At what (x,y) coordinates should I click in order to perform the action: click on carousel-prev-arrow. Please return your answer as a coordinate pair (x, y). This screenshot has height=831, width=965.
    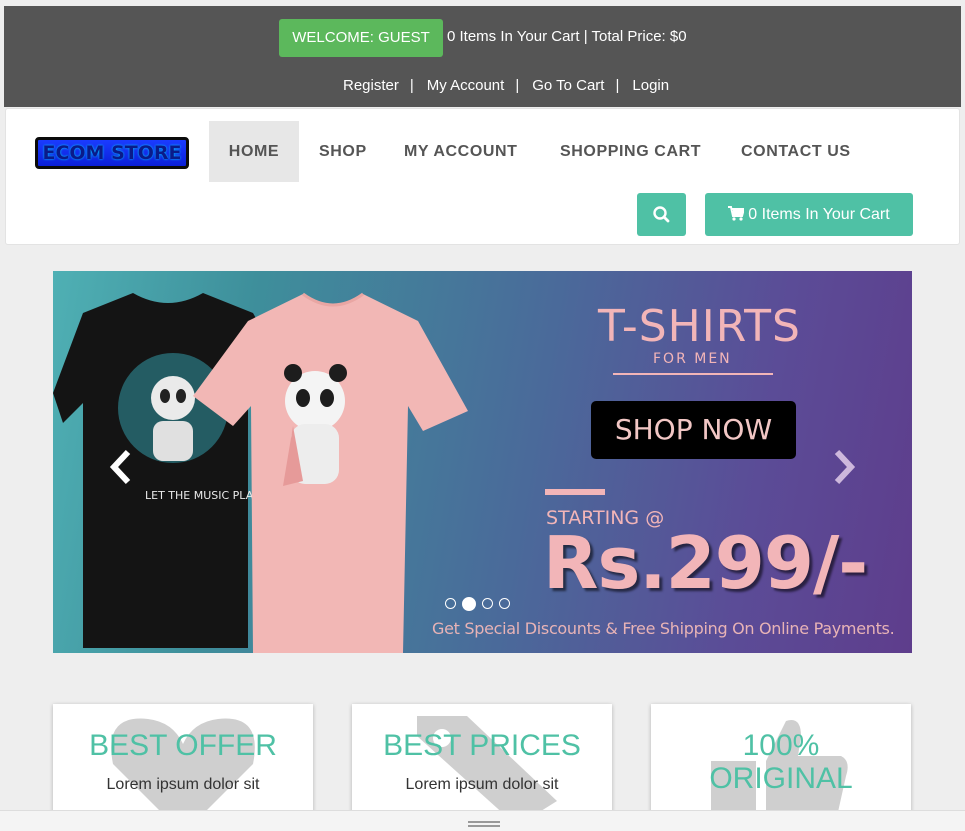
    Looking at the image, I should click on (121, 467).